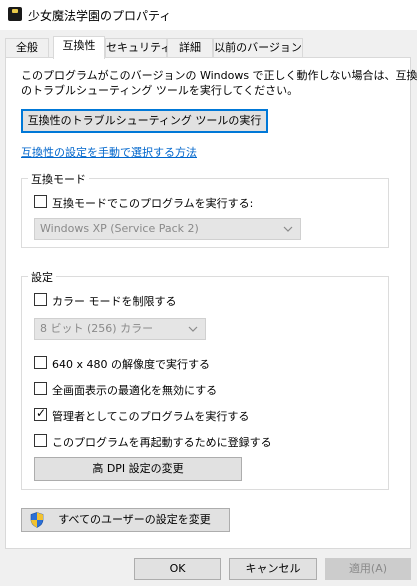 The height and width of the screenshot is (586, 417). Describe the element at coordinates (15, 14) in the screenshot. I see `app-icon` at that location.